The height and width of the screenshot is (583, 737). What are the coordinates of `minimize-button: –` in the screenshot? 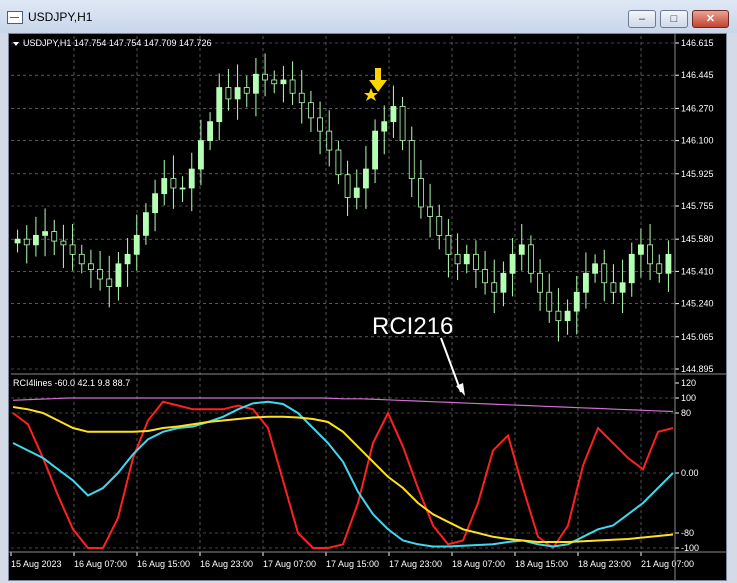 It's located at (642, 19).